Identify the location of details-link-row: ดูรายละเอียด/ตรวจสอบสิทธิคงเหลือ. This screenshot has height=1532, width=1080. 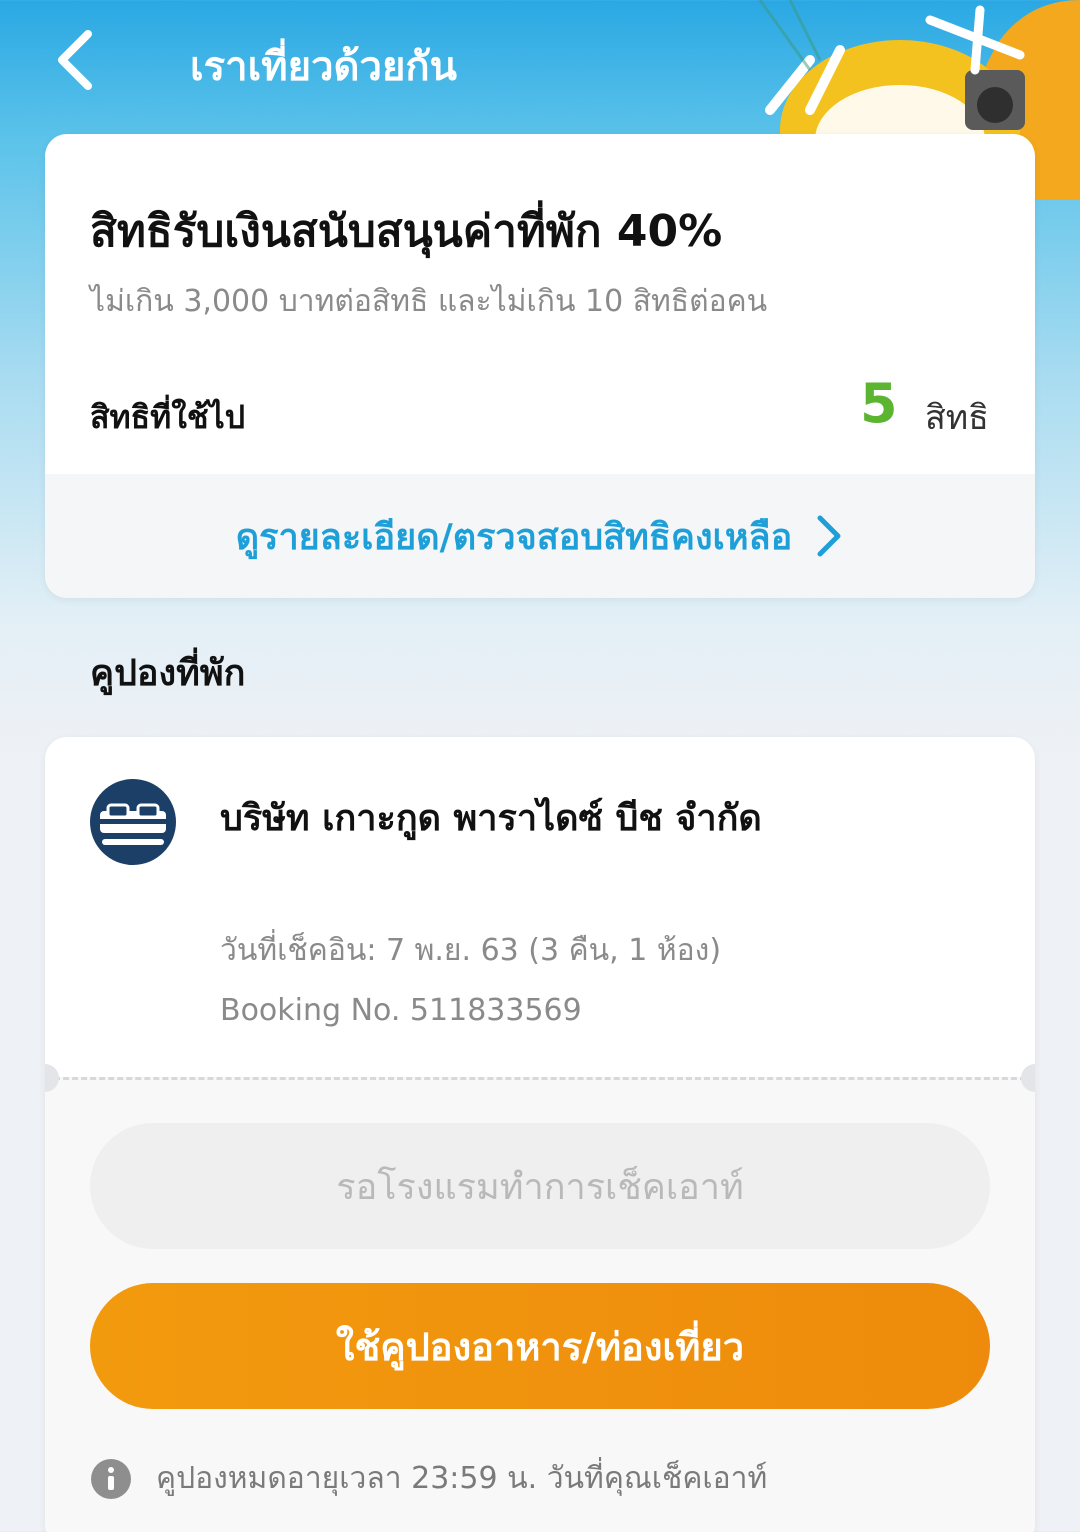
(540, 536).